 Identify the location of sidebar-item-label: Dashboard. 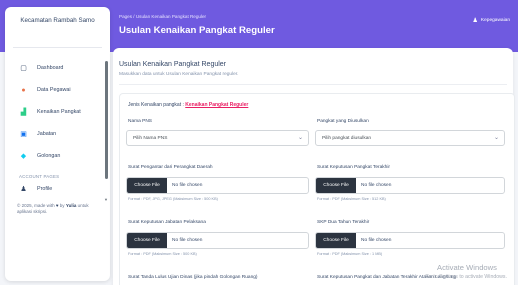
(50, 68).